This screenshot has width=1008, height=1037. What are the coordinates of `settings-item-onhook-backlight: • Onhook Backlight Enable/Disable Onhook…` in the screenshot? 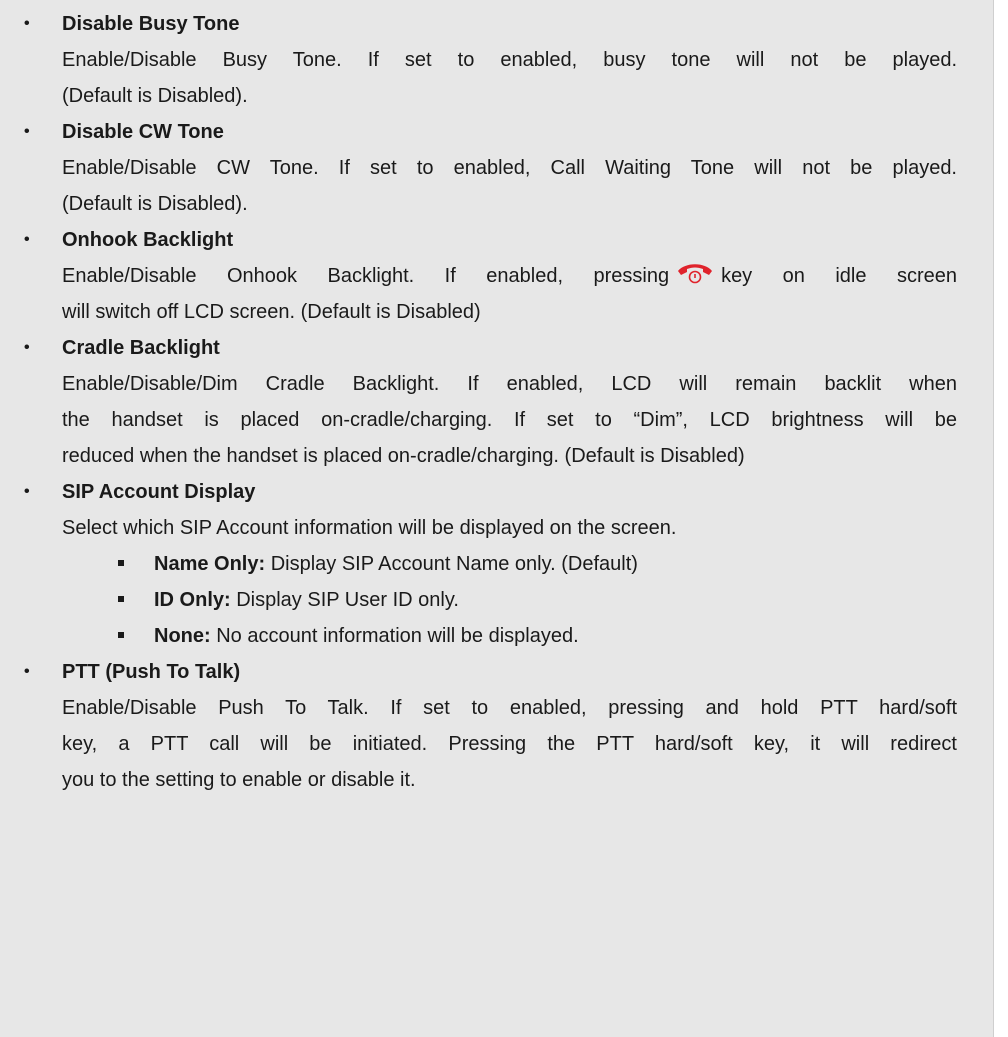 It's located at (496, 276).